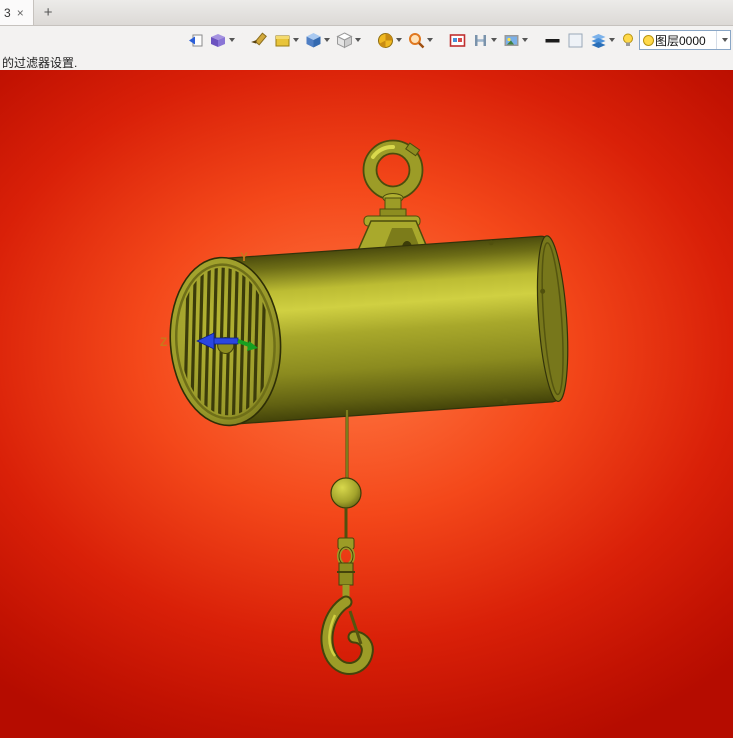 The image size is (733, 738). Describe the element at coordinates (393, 178) in the screenshot. I see `top-eye-hook` at that location.